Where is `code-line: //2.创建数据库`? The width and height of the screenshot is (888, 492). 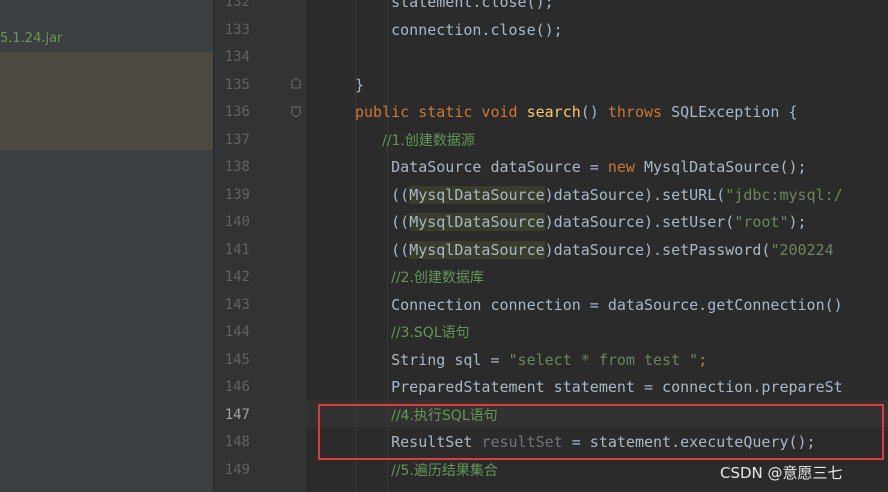 code-line: //2.创建数据库 is located at coordinates (419, 277).